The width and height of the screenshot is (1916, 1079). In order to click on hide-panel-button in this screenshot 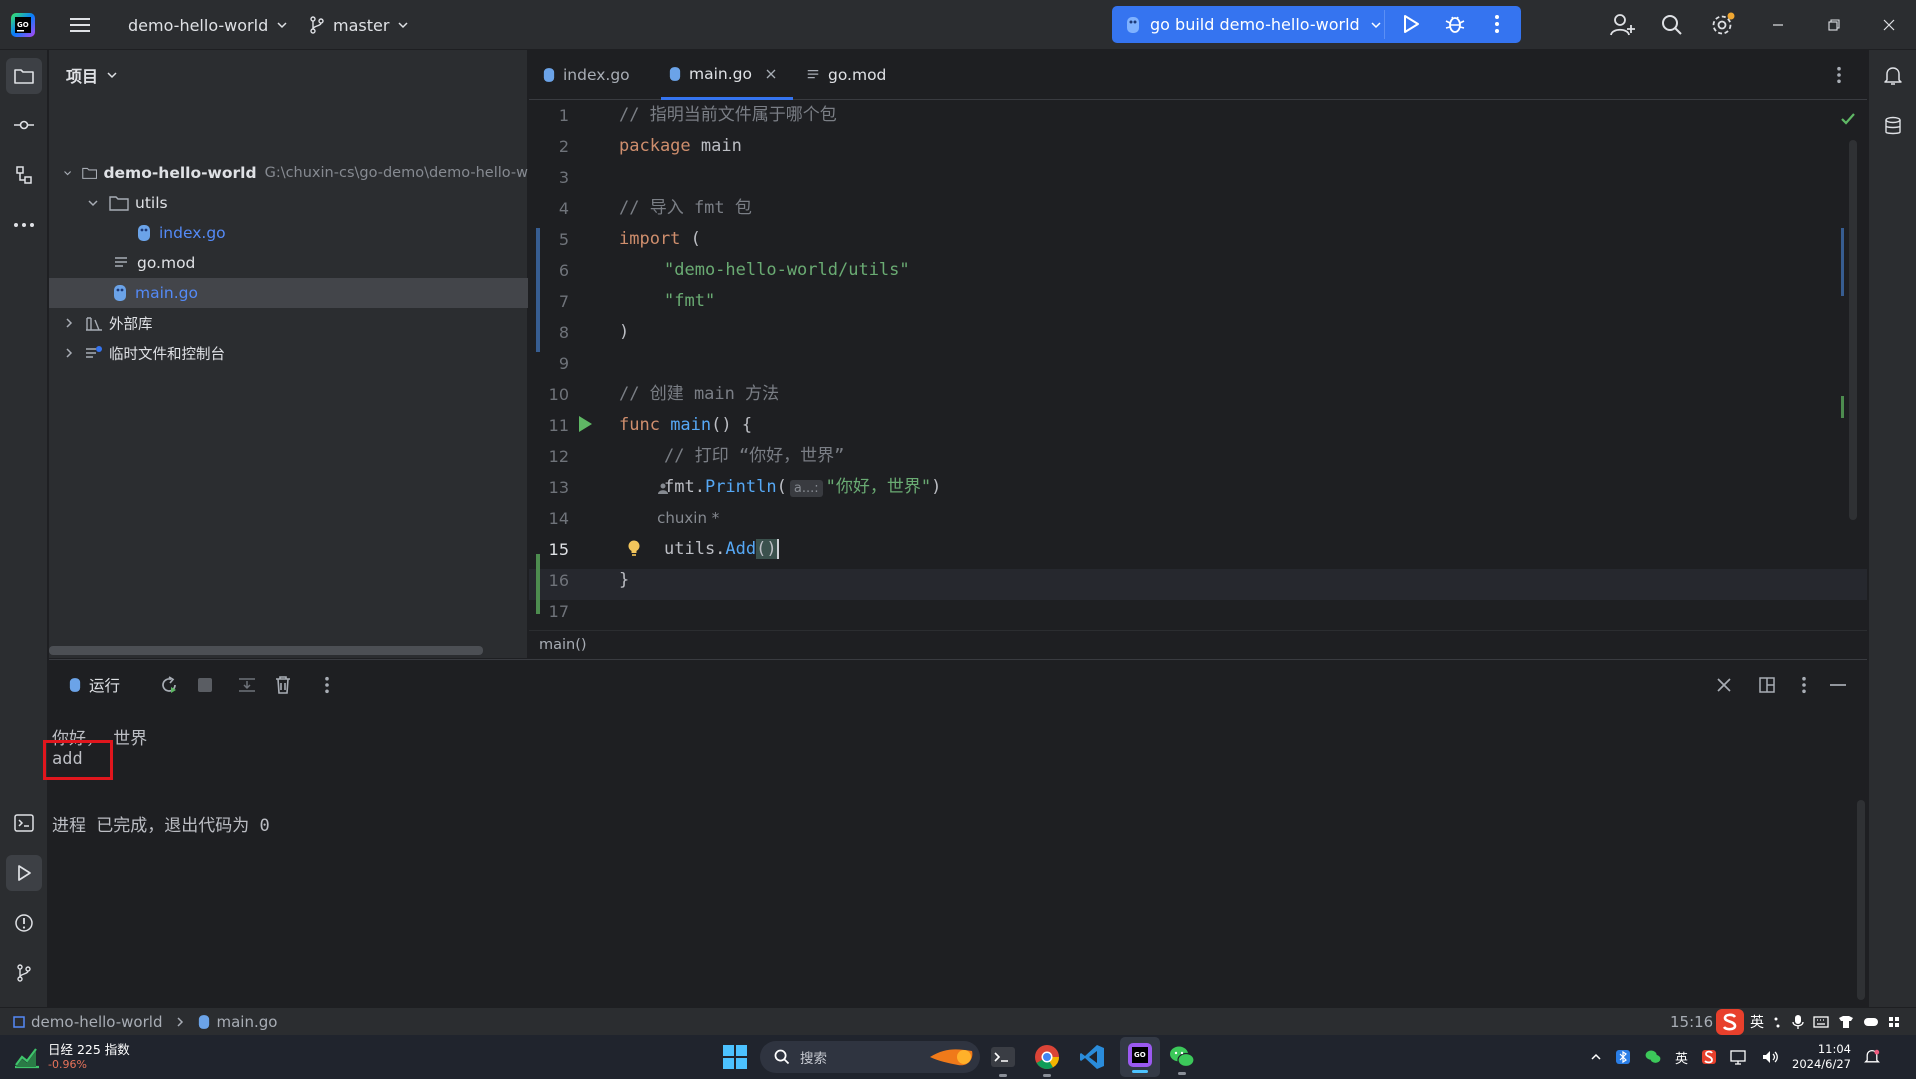, I will do `click(1838, 685)`.